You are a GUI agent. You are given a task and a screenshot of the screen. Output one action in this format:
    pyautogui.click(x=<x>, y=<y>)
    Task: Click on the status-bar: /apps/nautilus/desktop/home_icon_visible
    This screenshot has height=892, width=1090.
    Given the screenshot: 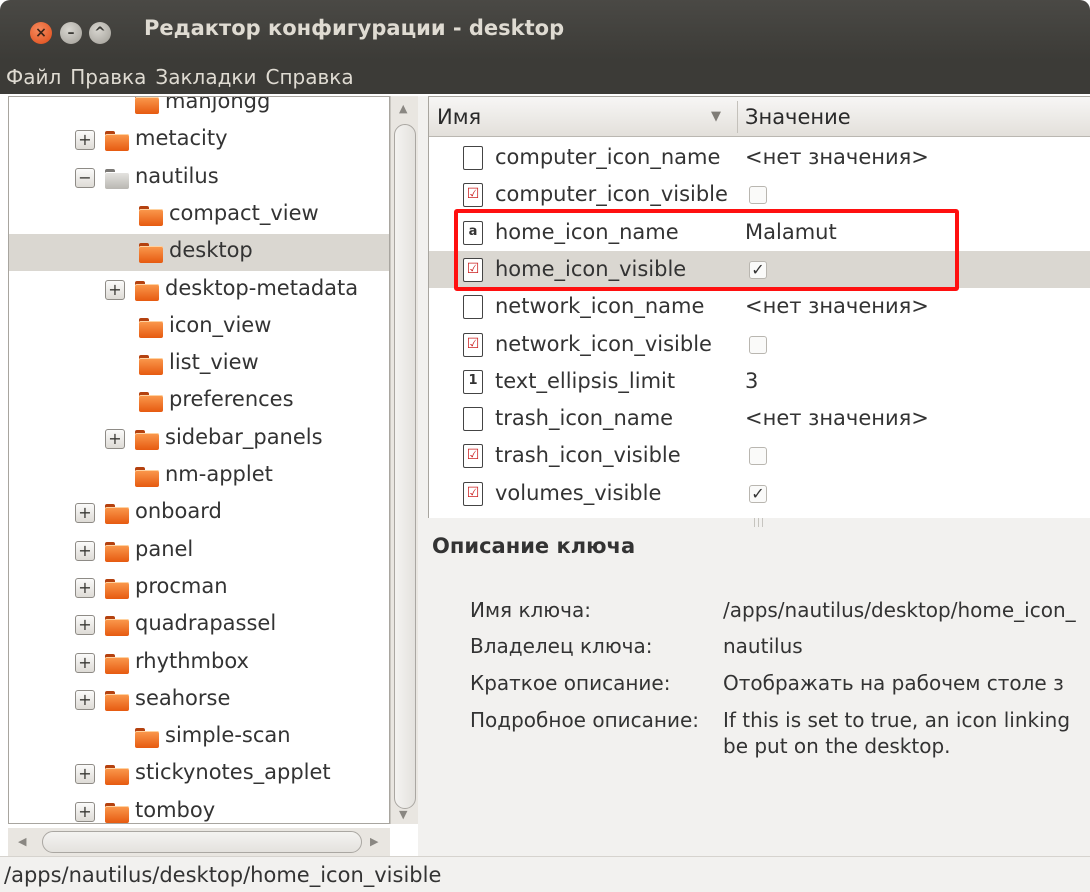 What is the action you would take?
    pyautogui.click(x=545, y=874)
    